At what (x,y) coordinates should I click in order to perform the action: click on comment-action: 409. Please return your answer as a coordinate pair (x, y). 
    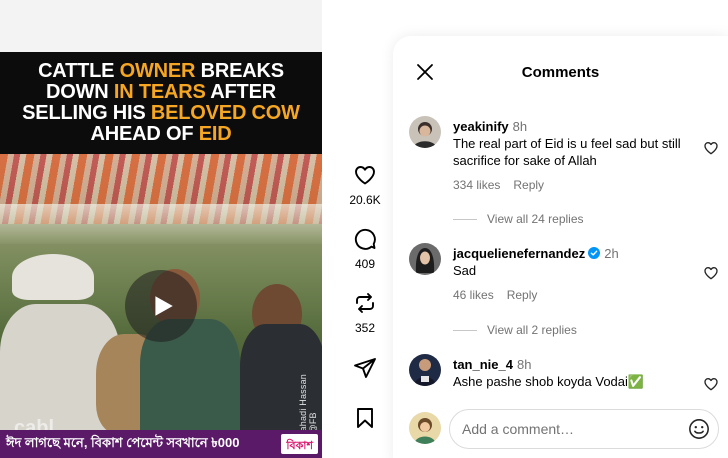
    Looking at the image, I should click on (365, 249).